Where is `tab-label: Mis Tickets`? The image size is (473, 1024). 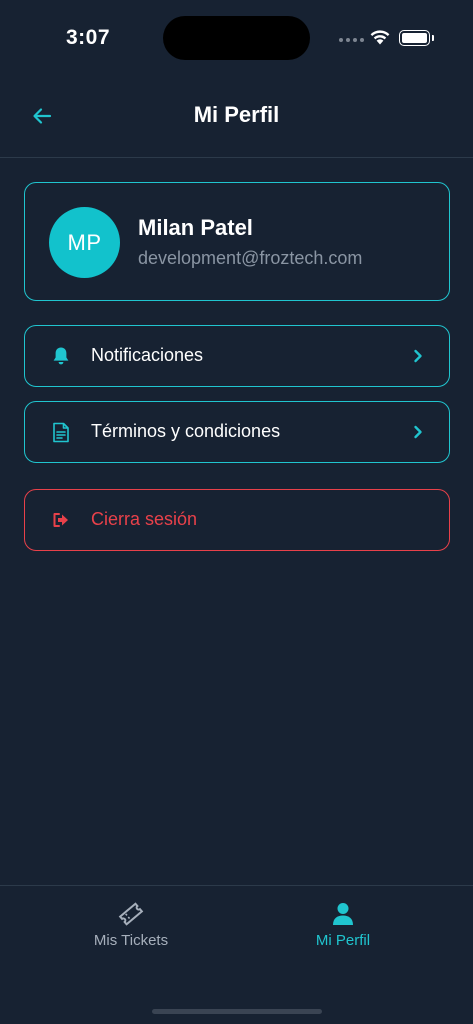
tab-label: Mis Tickets is located at coordinates (131, 940).